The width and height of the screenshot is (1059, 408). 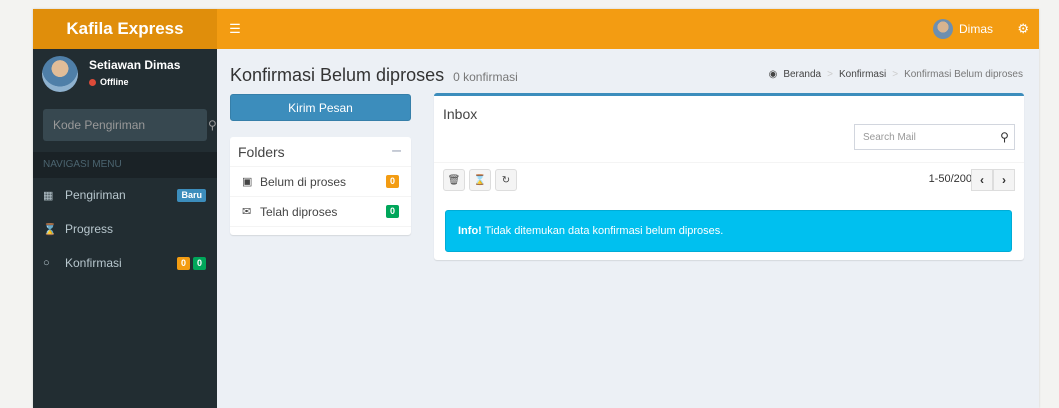 I want to click on user-status-label: Offline, so click(x=114, y=82).